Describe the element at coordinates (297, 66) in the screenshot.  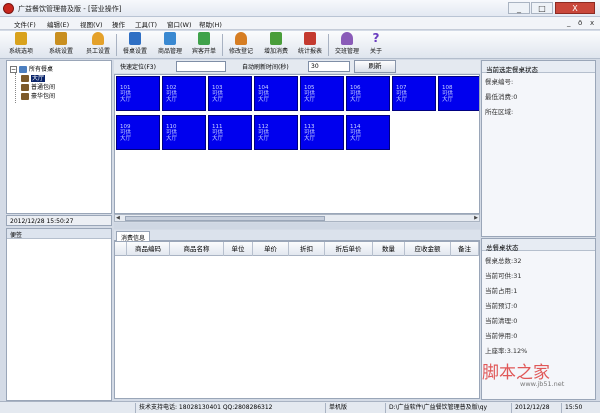
I see `locate-bar: 快速定位(F3) 自动刷新时间(秒) 30 刷新` at that location.